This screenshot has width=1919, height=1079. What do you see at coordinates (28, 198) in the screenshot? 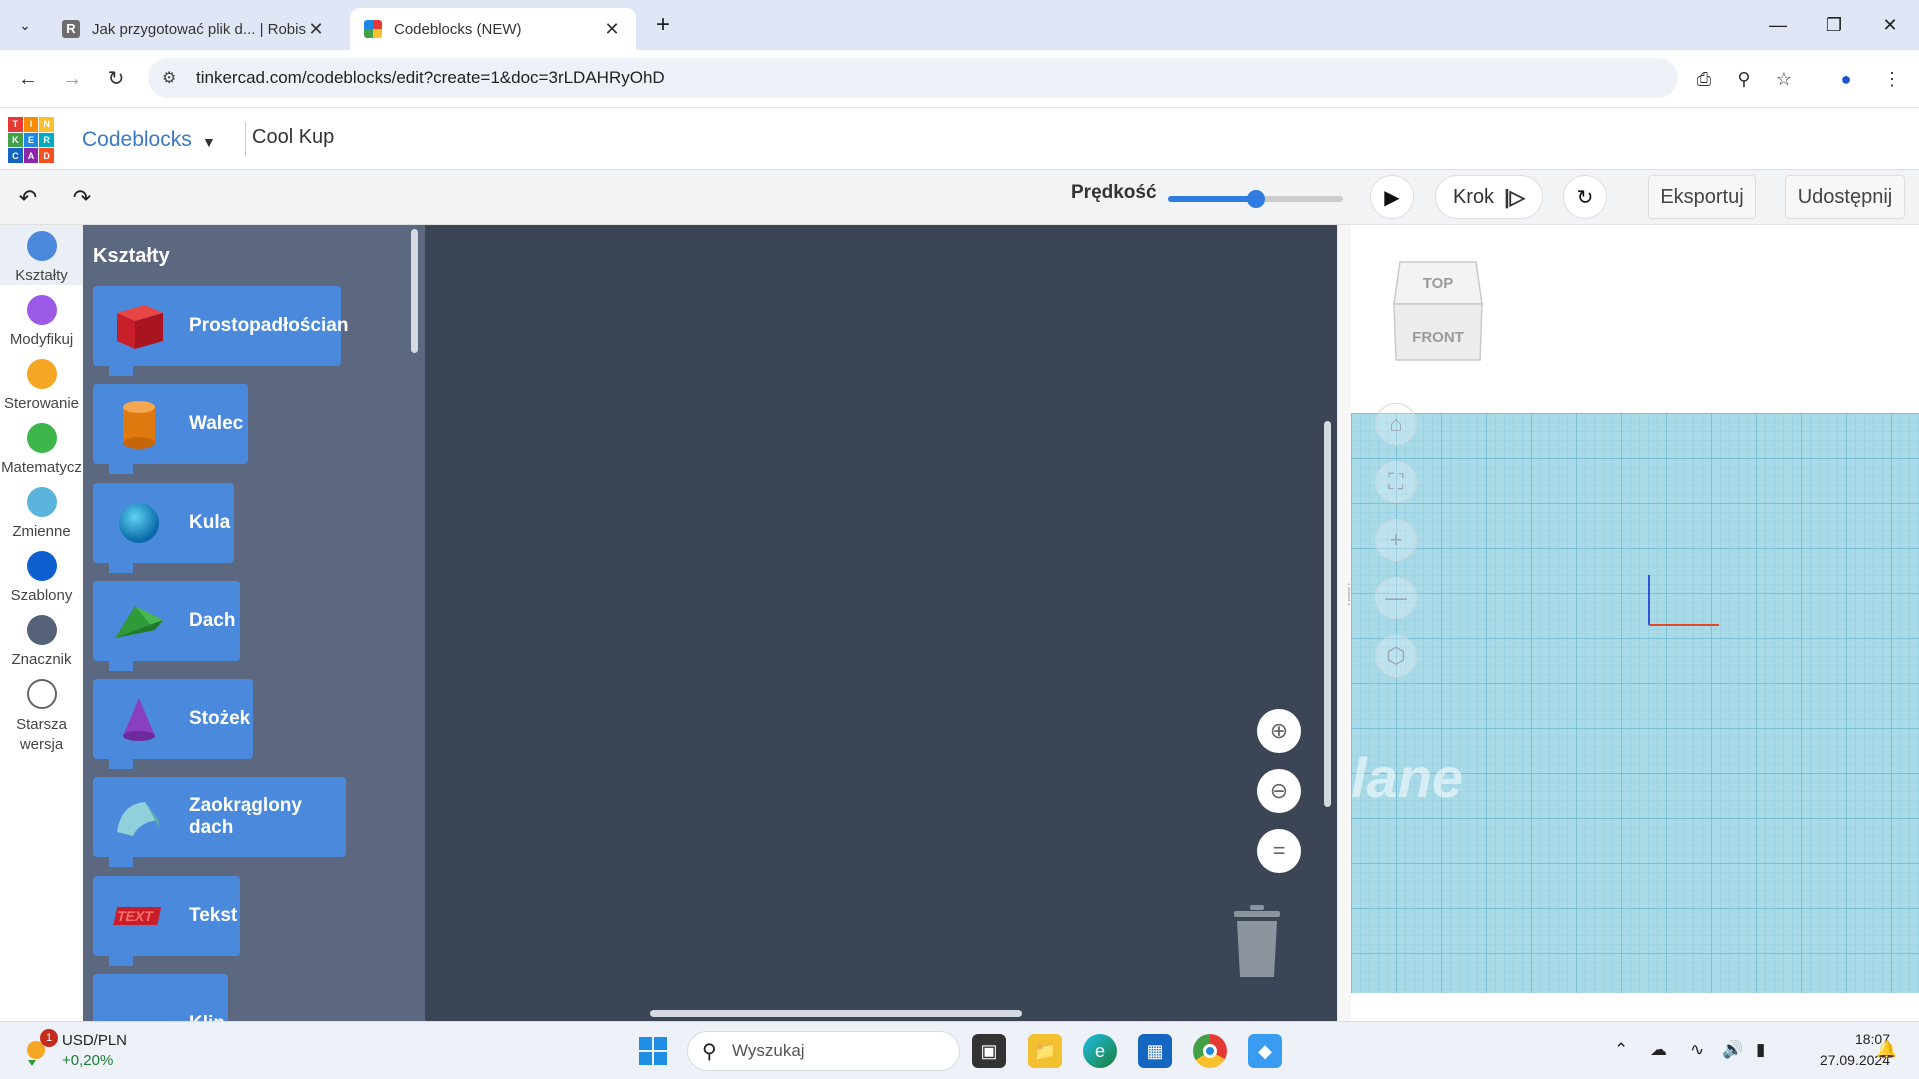
I see `undo-icon: ↶` at bounding box center [28, 198].